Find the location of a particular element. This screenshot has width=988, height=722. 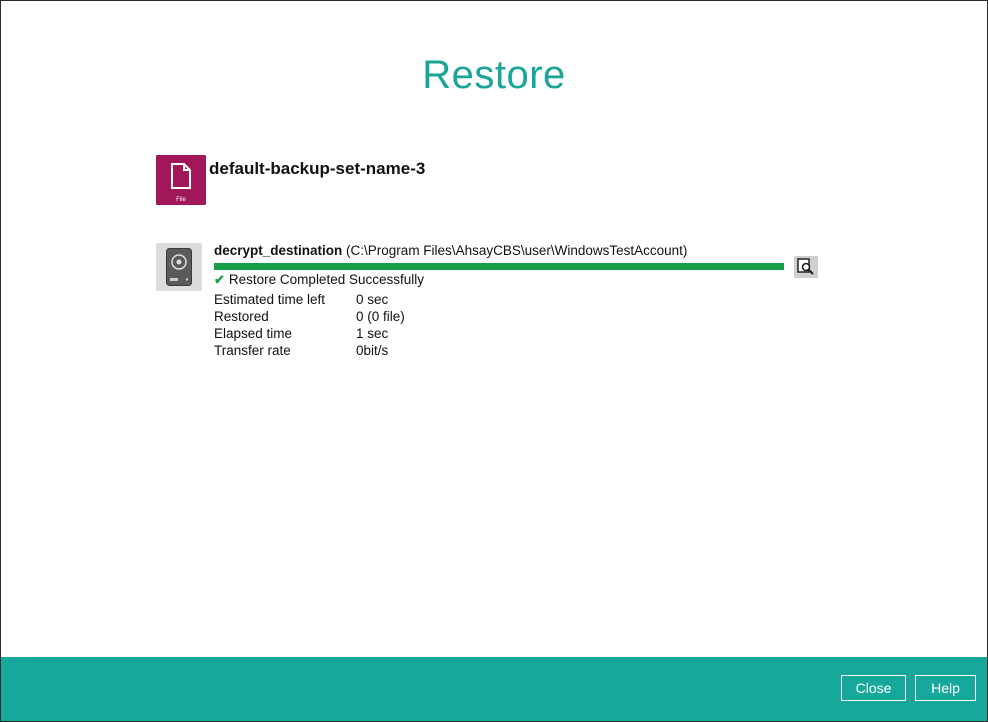

restore-progress-bar is located at coordinates (499, 266).